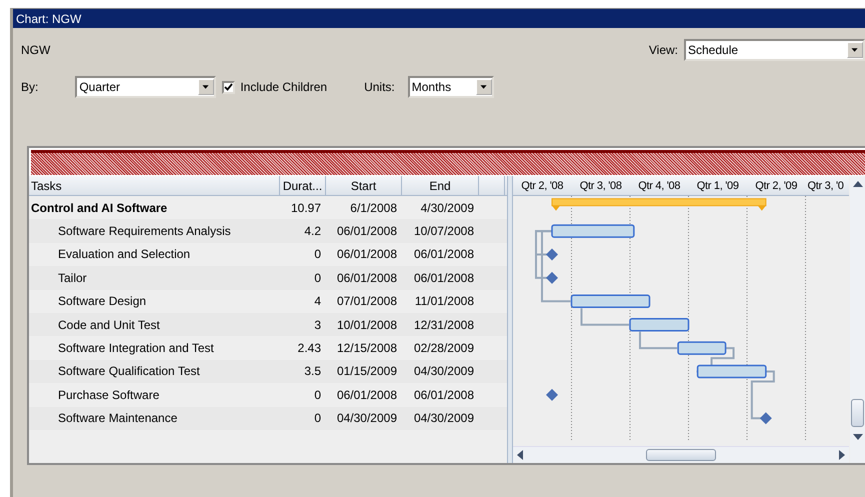 The image size is (865, 497). Describe the element at coordinates (35, 50) in the screenshot. I see `project-name: NGW` at that location.